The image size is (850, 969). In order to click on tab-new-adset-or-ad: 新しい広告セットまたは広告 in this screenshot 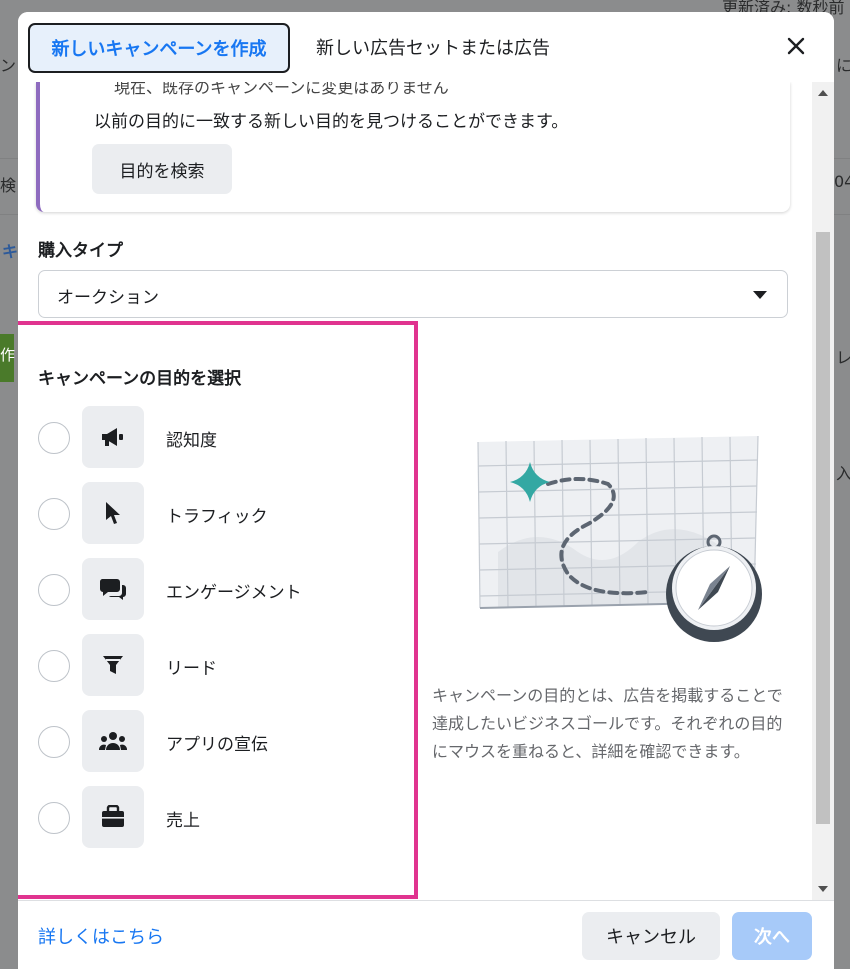, I will do `click(433, 47)`.